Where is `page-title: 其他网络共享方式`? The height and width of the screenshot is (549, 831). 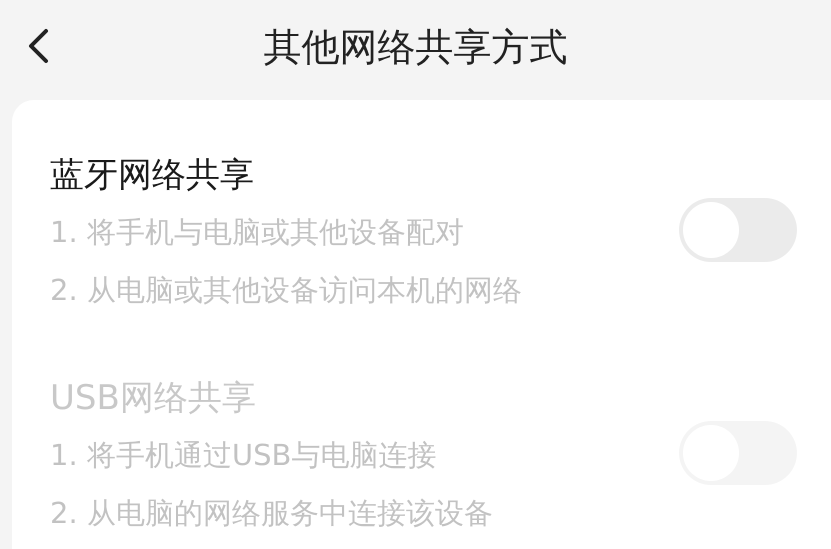 page-title: 其他网络共享方式 is located at coordinates (416, 47).